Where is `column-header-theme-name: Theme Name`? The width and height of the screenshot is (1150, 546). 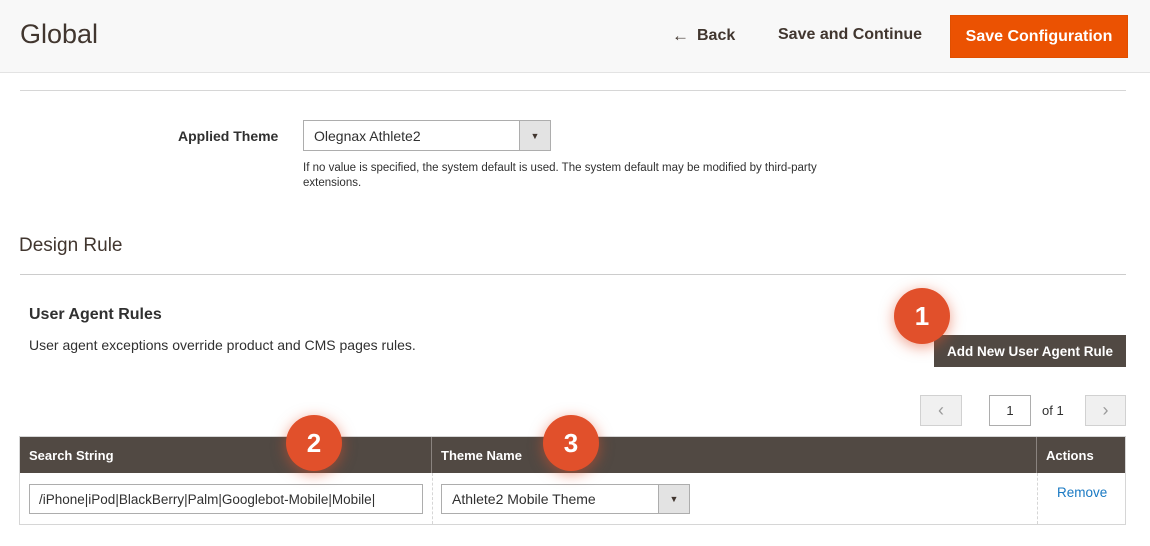
column-header-theme-name: Theme Name is located at coordinates (734, 455).